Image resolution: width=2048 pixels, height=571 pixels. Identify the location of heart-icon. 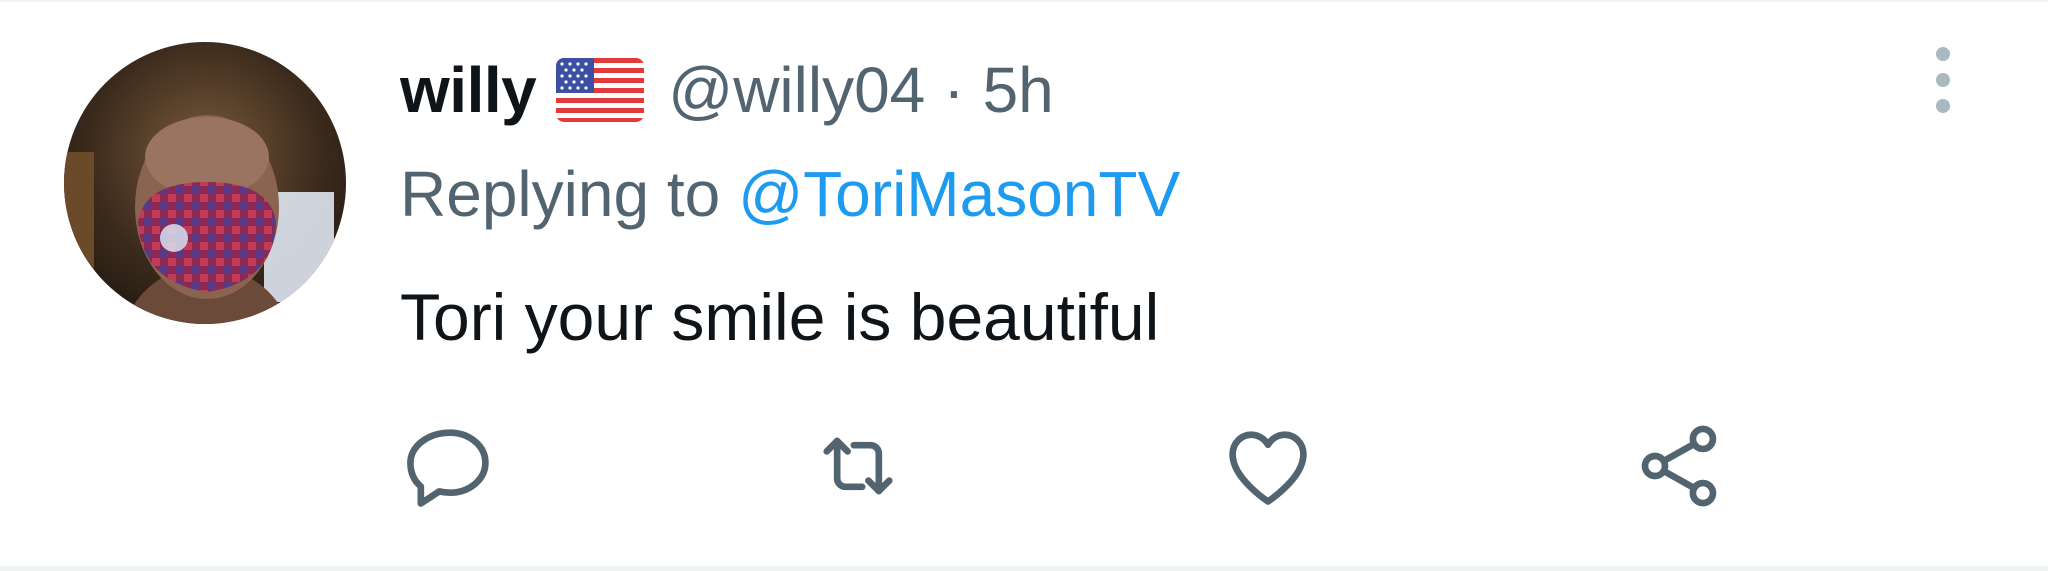
(1268, 466).